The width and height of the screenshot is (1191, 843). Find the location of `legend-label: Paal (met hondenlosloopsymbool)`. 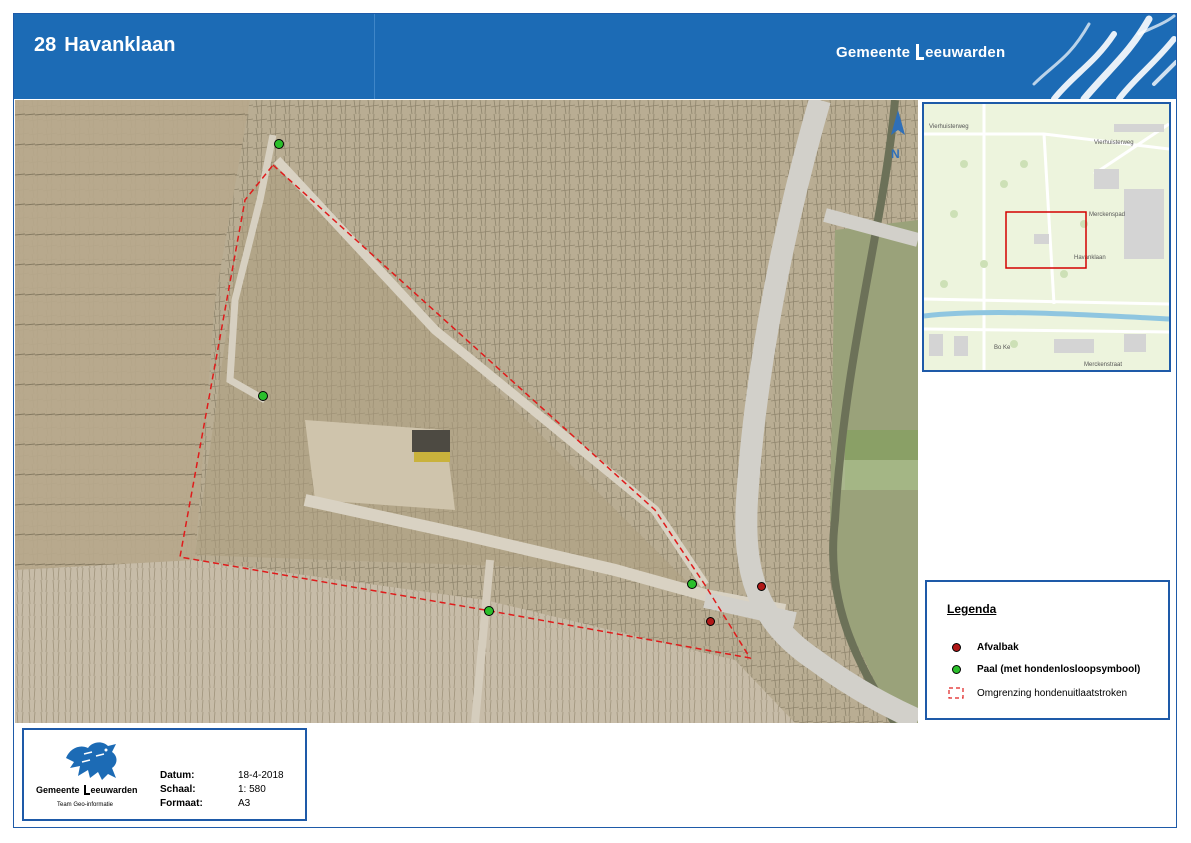

legend-label: Paal (met hondenlosloopsymbool) is located at coordinates (1059, 669).